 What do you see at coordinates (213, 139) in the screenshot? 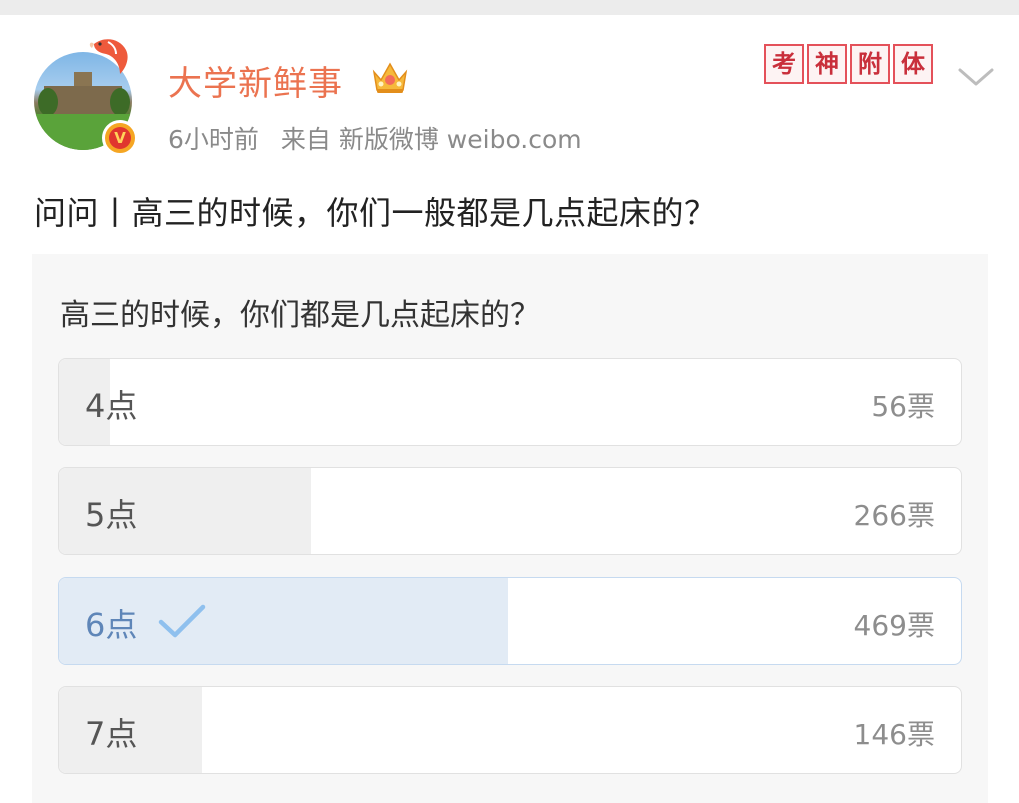
I see `post-time: 6小时前` at bounding box center [213, 139].